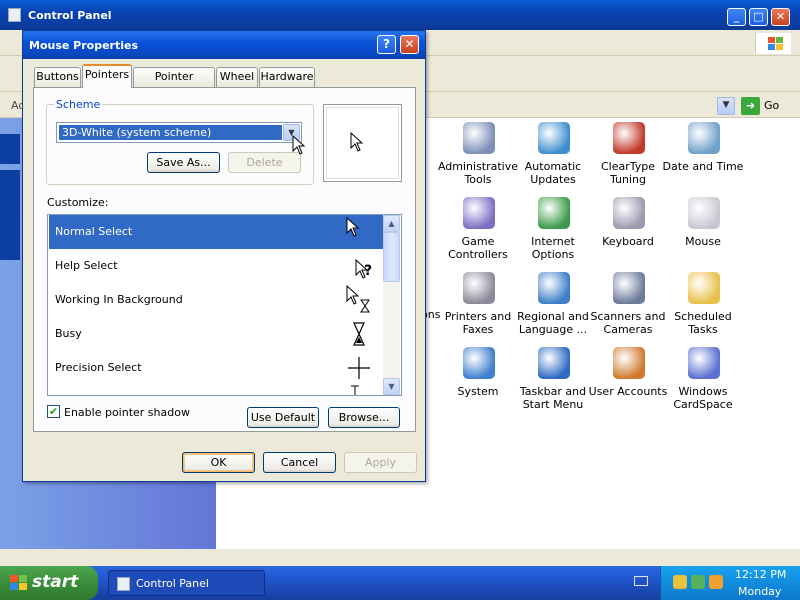 Image resolution: width=800 pixels, height=600 pixels. Describe the element at coordinates (10, 149) in the screenshot. I see `task-pane-header` at that location.